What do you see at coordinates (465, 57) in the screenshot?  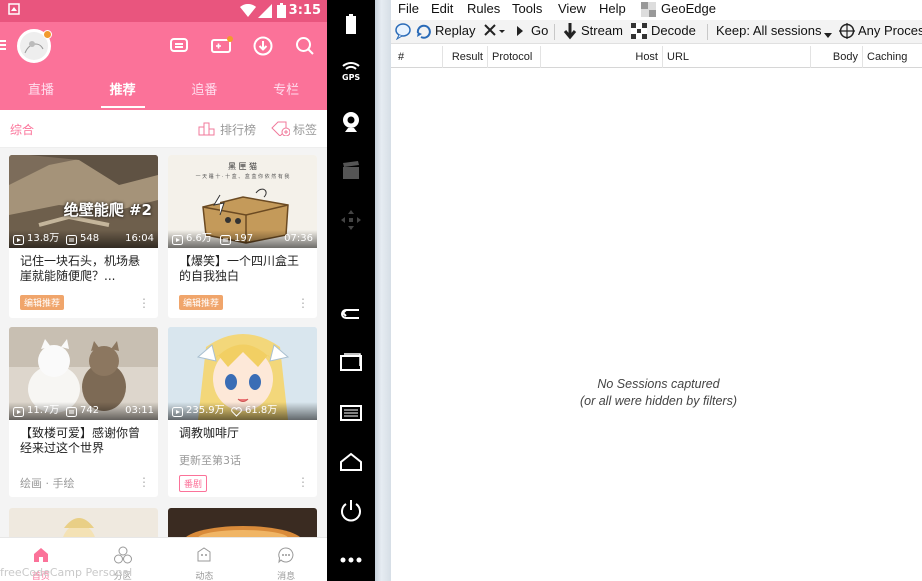 I see `col-result: Result` at bounding box center [465, 57].